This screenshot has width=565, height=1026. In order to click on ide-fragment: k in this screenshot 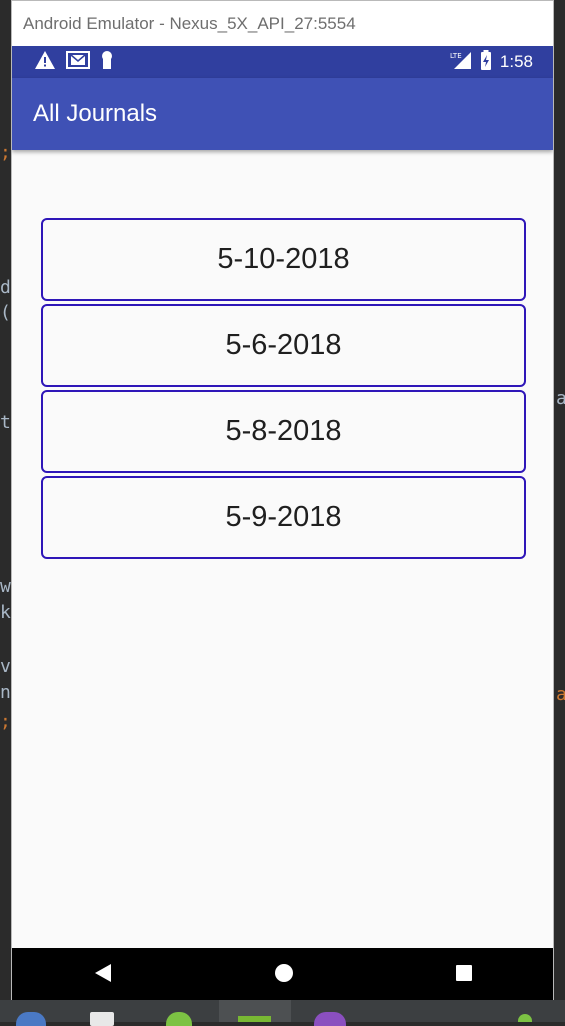, I will do `click(5, 612)`.